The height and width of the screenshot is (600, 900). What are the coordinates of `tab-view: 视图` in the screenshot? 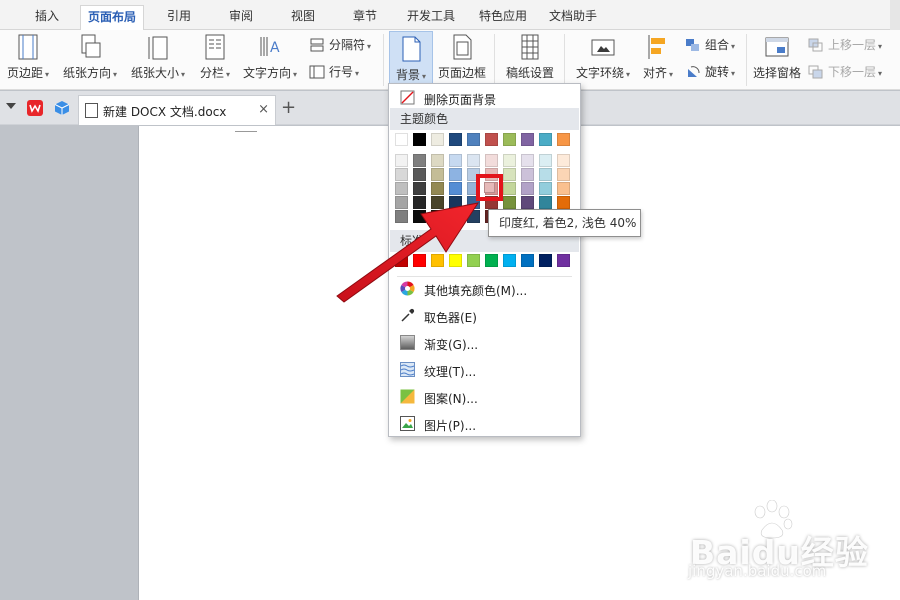 It's located at (303, 17).